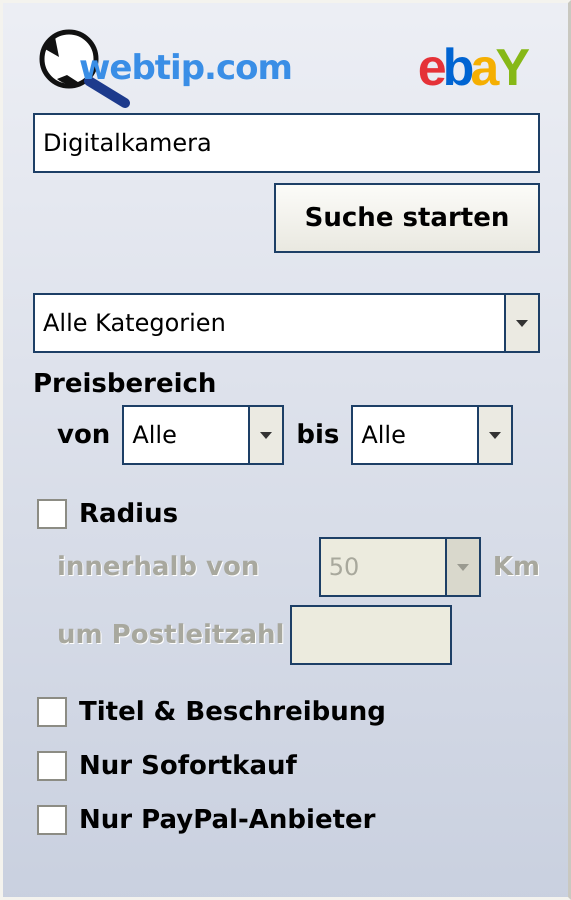 The width and height of the screenshot is (571, 900). Describe the element at coordinates (432, 435) in the screenshot. I see `price-to-dropdown: Alle` at that location.